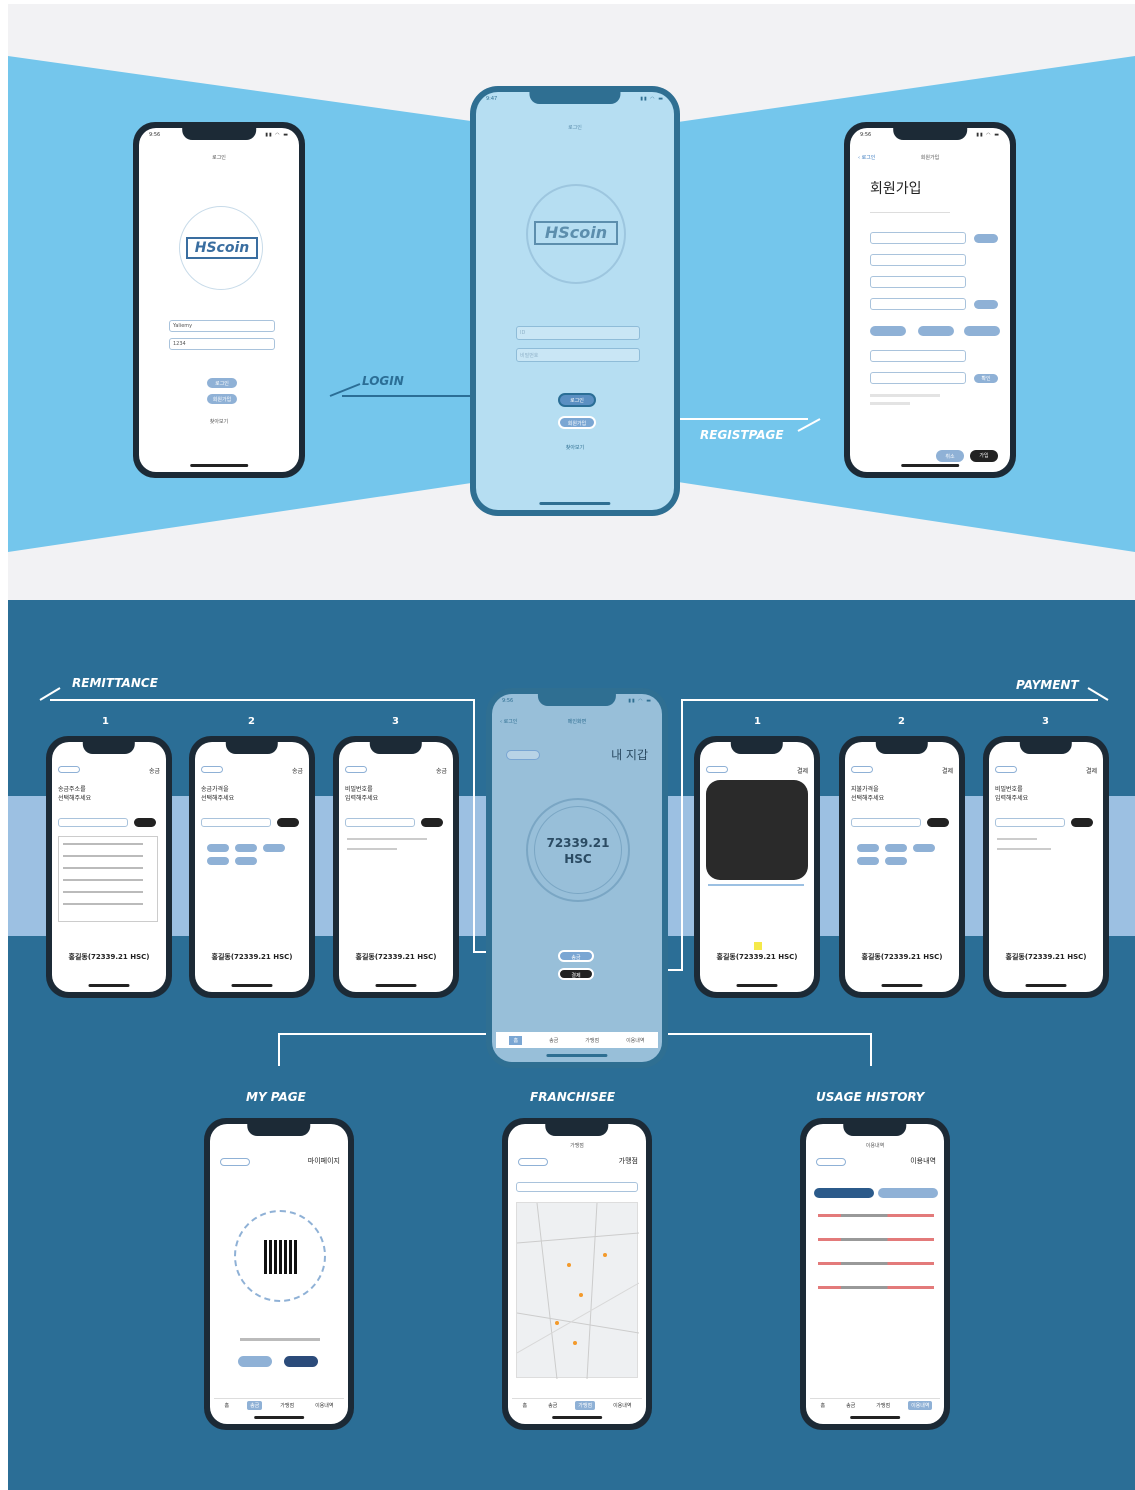 The height and width of the screenshot is (1490, 1135). Describe the element at coordinates (577, 1187) in the screenshot. I see `search-input` at that location.